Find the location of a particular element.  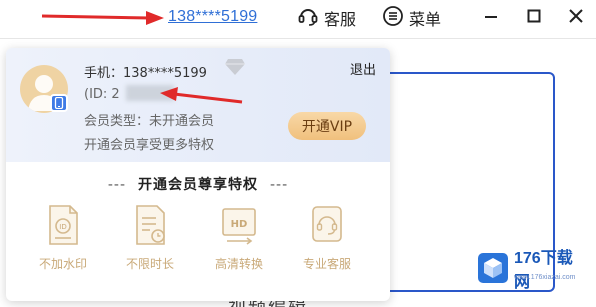

account-id: (ID: 2 is located at coordinates (102, 94).